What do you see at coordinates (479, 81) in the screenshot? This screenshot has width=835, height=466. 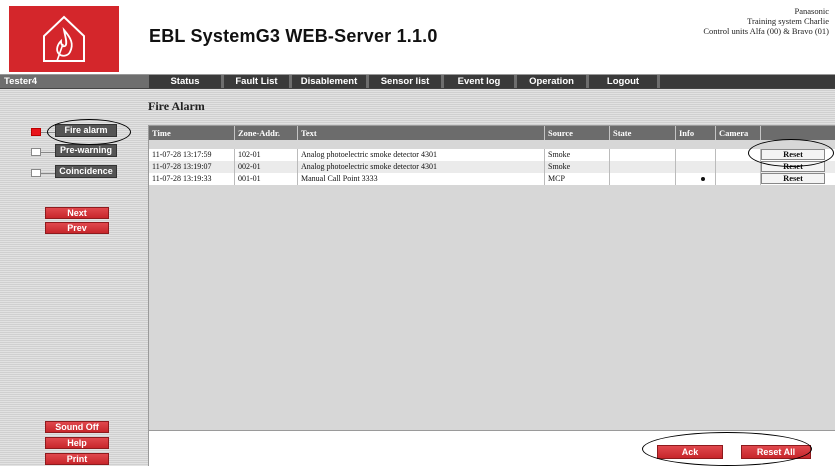 I see `nav-event-log: Event log` at bounding box center [479, 81].